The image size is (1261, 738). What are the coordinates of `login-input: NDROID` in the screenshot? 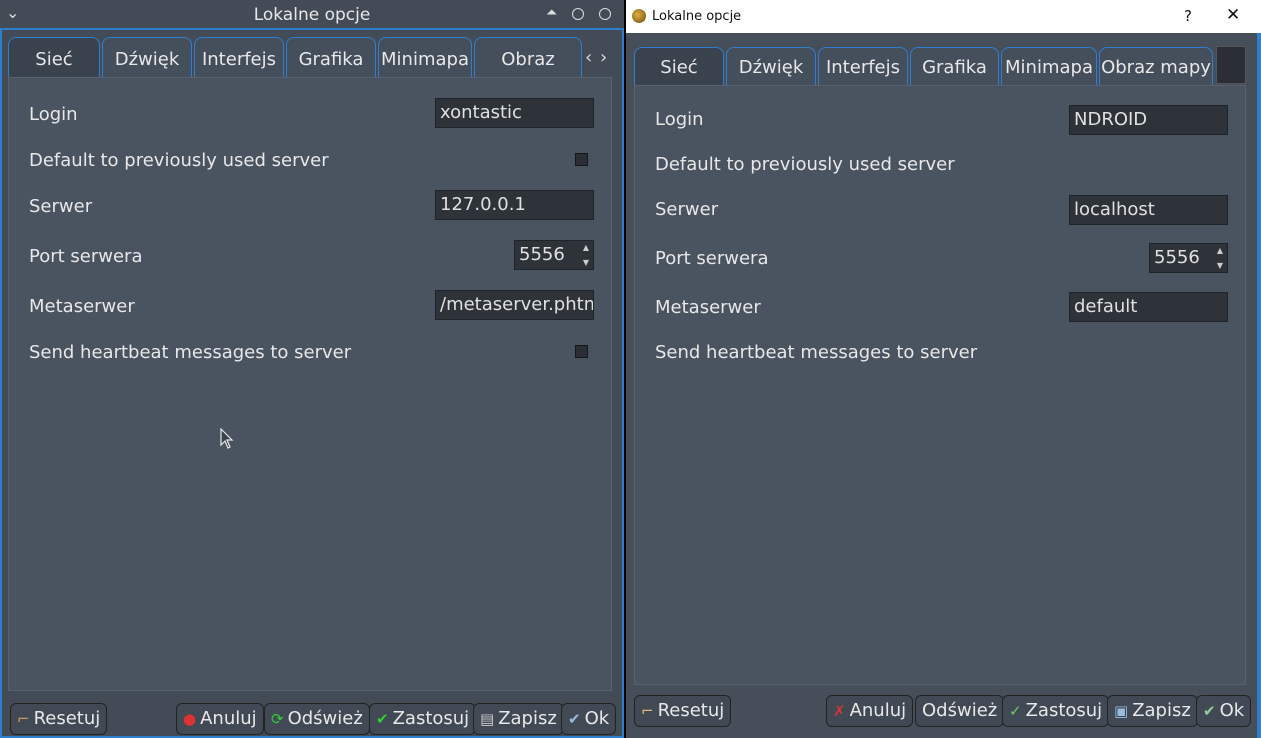 It's located at (1148, 120).